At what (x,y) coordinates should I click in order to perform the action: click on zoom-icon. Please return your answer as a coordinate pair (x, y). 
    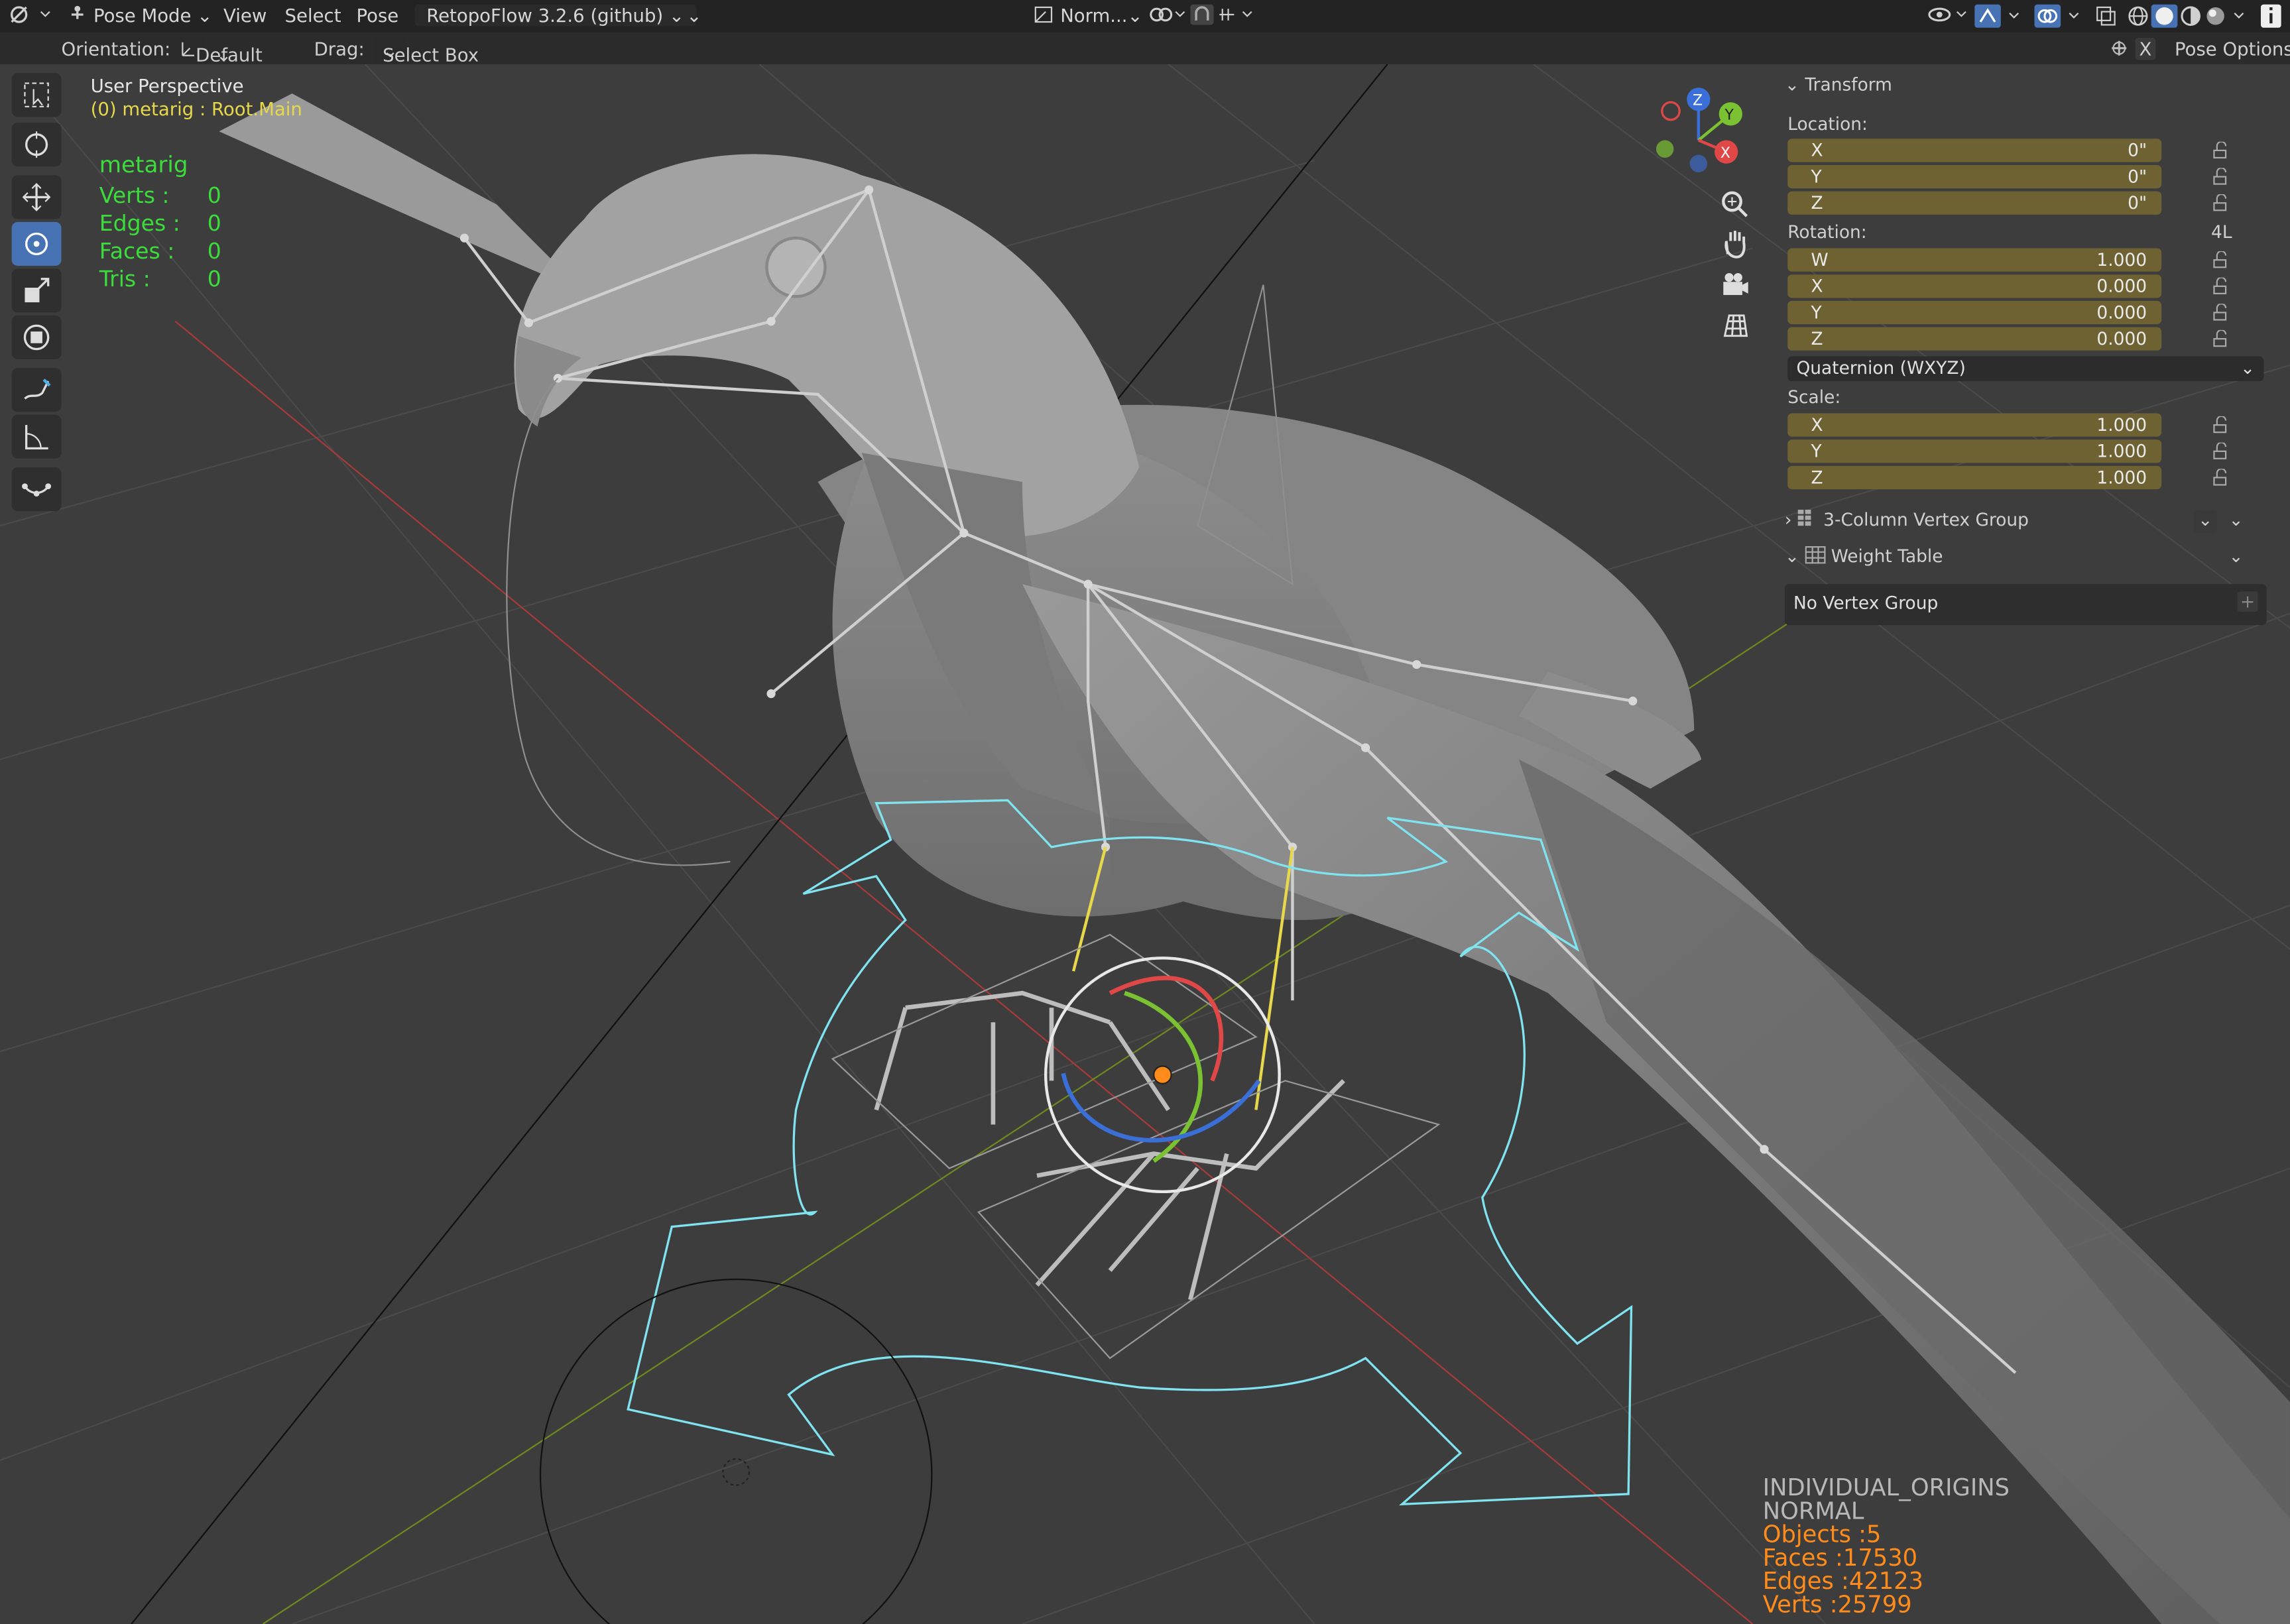
    Looking at the image, I should click on (1735, 204).